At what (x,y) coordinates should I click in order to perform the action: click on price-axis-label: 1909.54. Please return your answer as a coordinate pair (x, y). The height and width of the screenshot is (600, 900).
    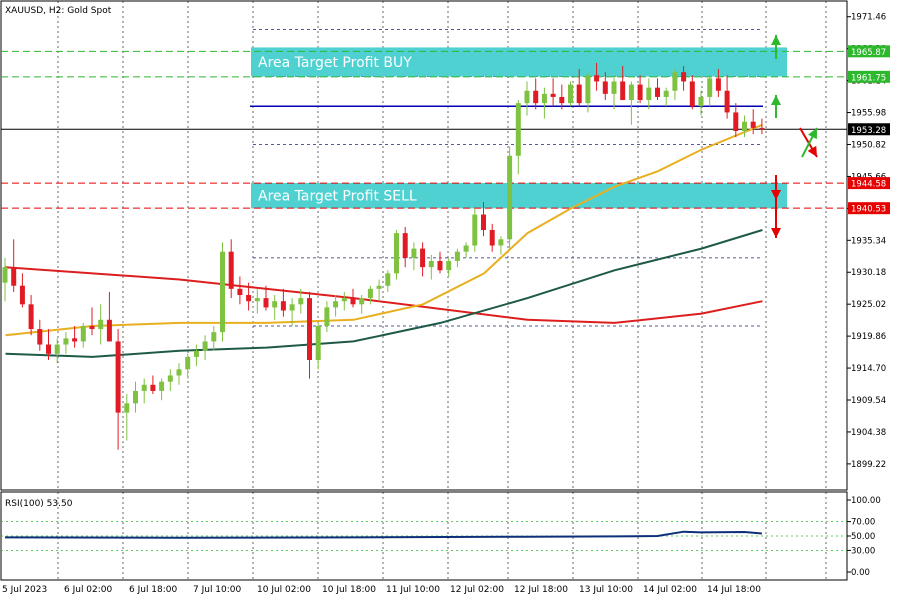
    Looking at the image, I should click on (868, 401).